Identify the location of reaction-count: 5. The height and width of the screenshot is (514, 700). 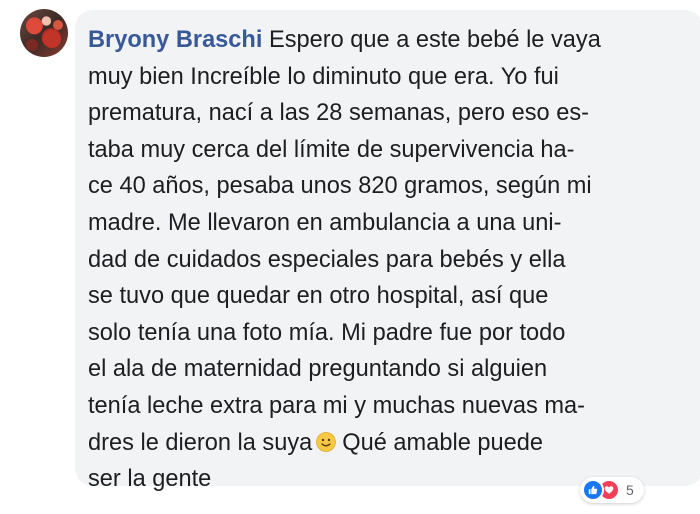
(630, 490).